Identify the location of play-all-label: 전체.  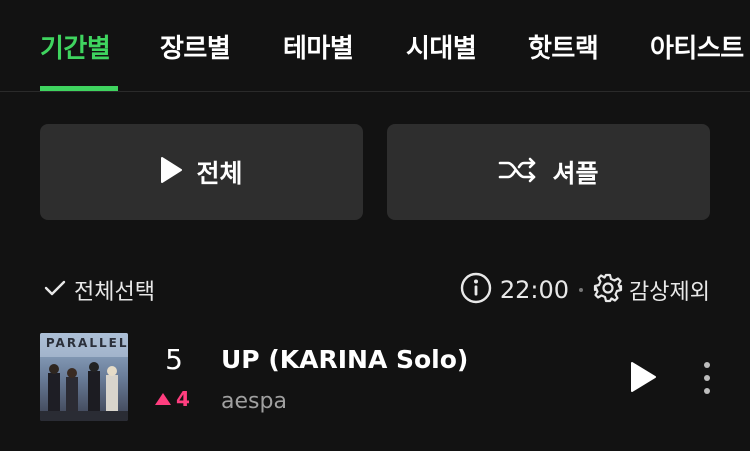
(219, 173).